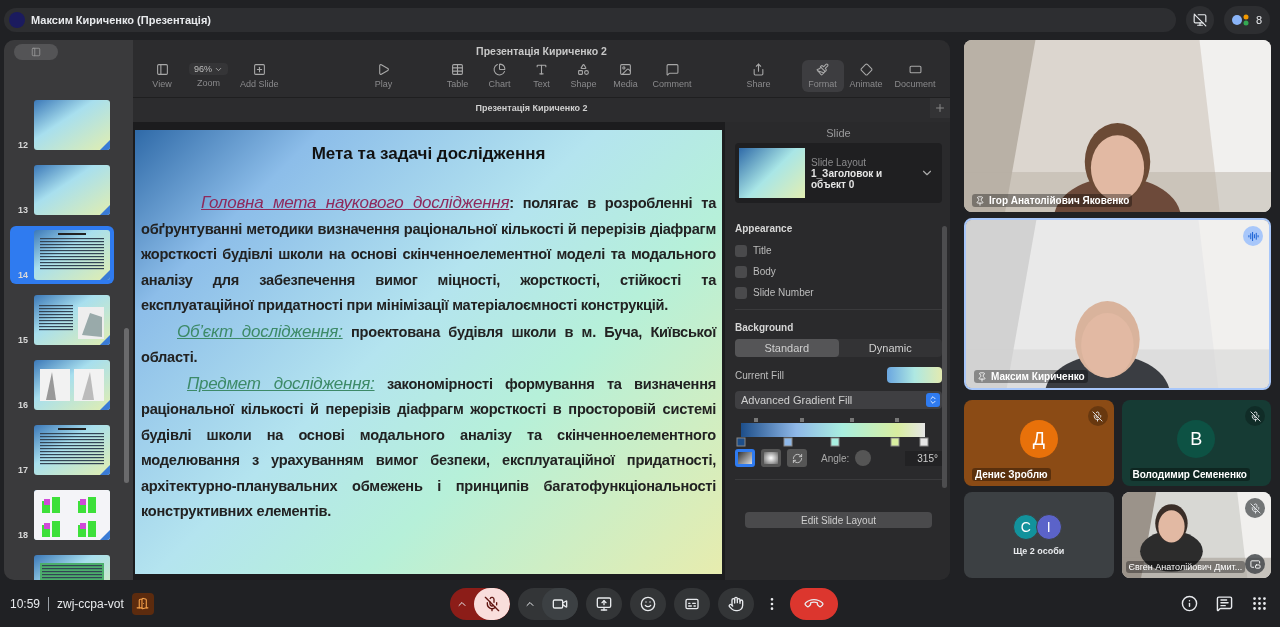 Image resolution: width=1280 pixels, height=627 pixels. I want to click on slide-number: 17, so click(22, 470).